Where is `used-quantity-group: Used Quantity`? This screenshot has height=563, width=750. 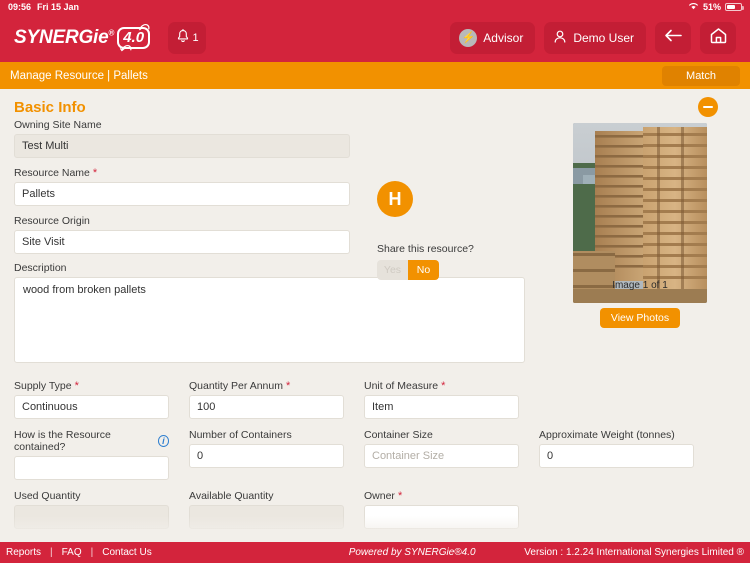
used-quantity-group: Used Quantity is located at coordinates (91, 509).